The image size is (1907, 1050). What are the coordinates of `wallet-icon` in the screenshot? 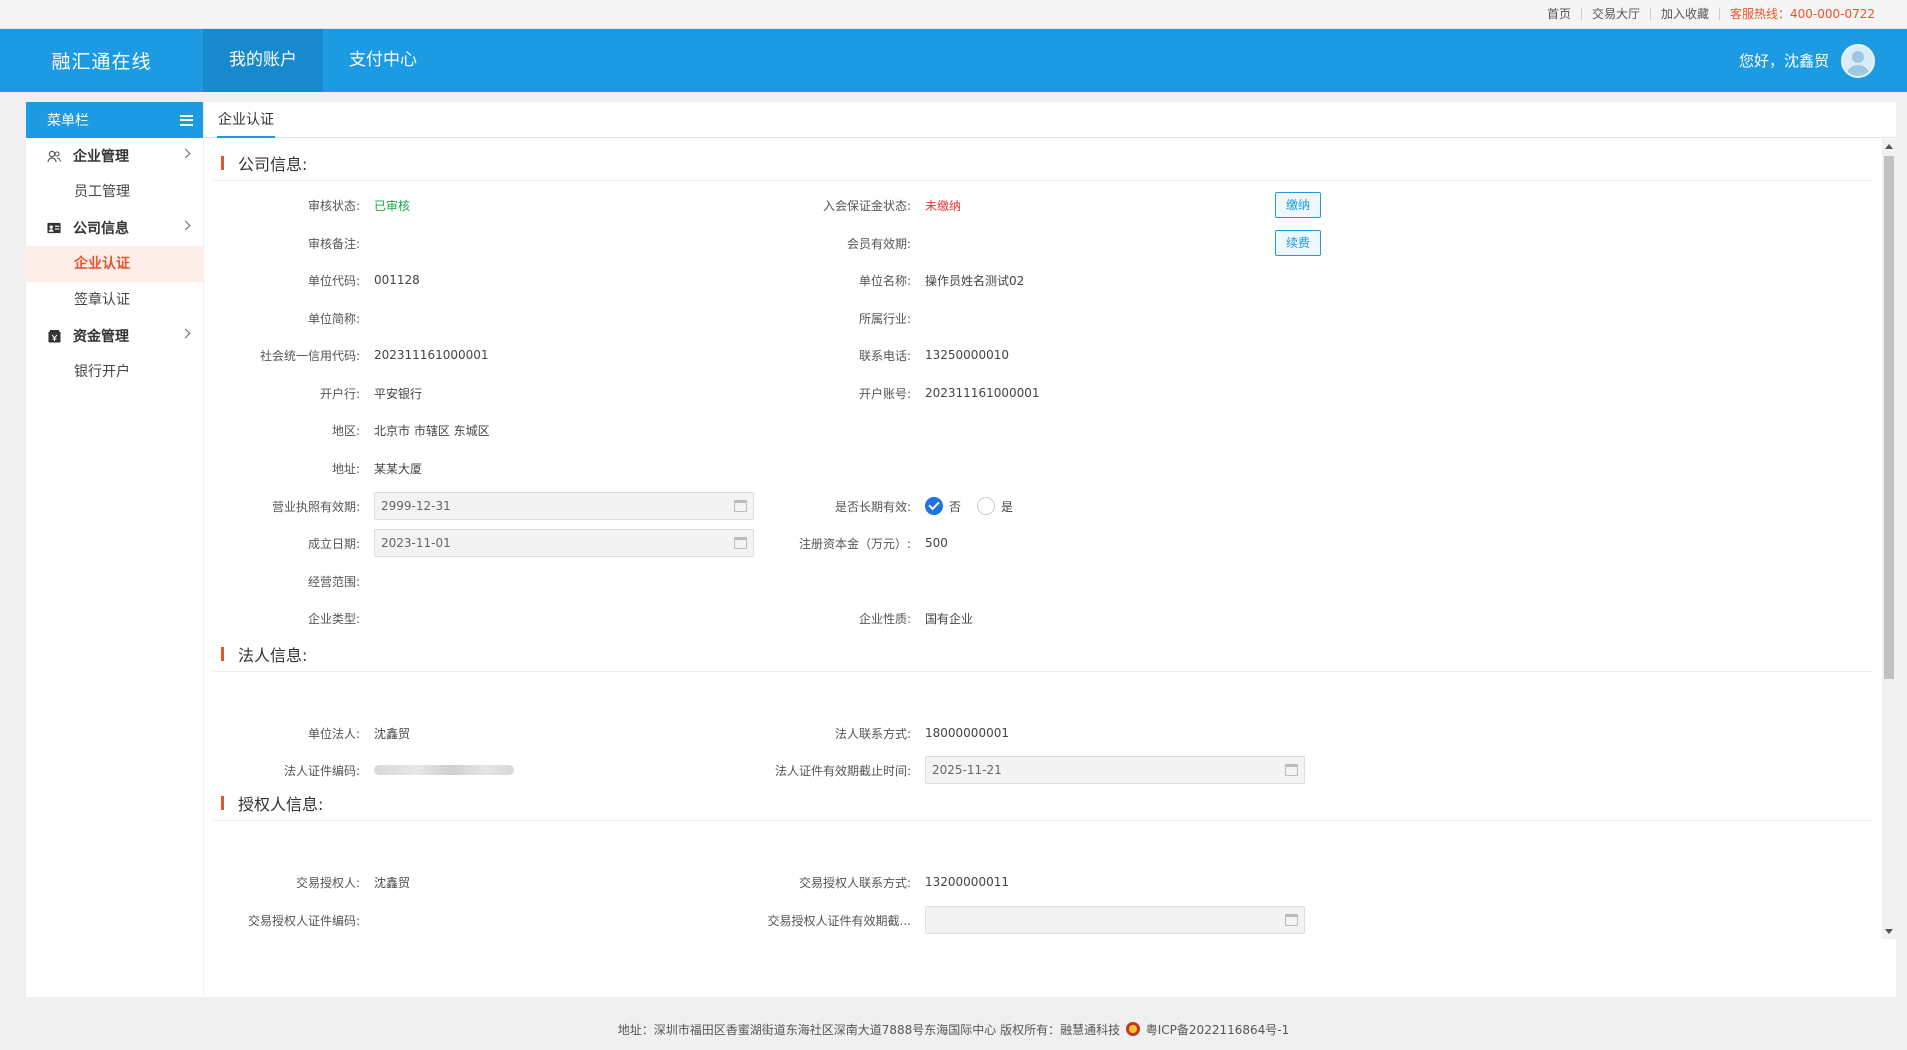 It's located at (54, 336).